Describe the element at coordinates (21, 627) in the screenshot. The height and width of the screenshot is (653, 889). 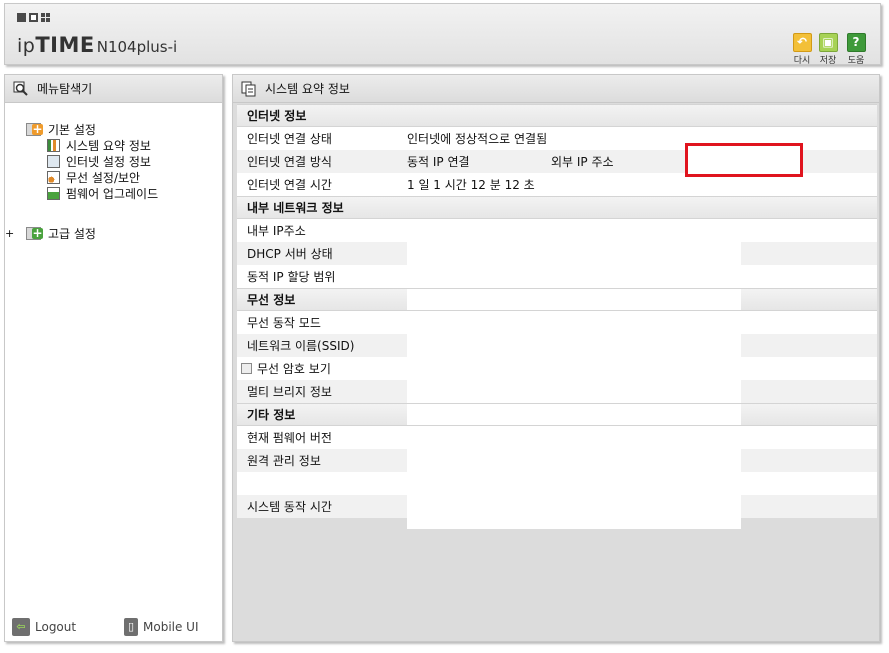
I see `logout-icon: ⇦` at that location.